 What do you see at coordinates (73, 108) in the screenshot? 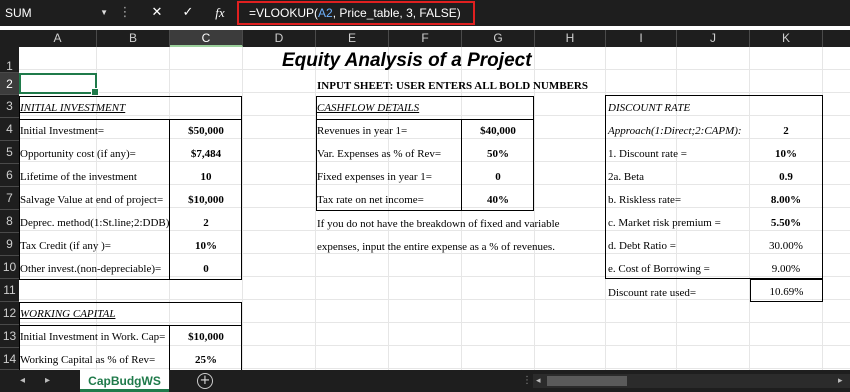
I see `initial-investment-heading: INITIAL INVESTMENT` at bounding box center [73, 108].